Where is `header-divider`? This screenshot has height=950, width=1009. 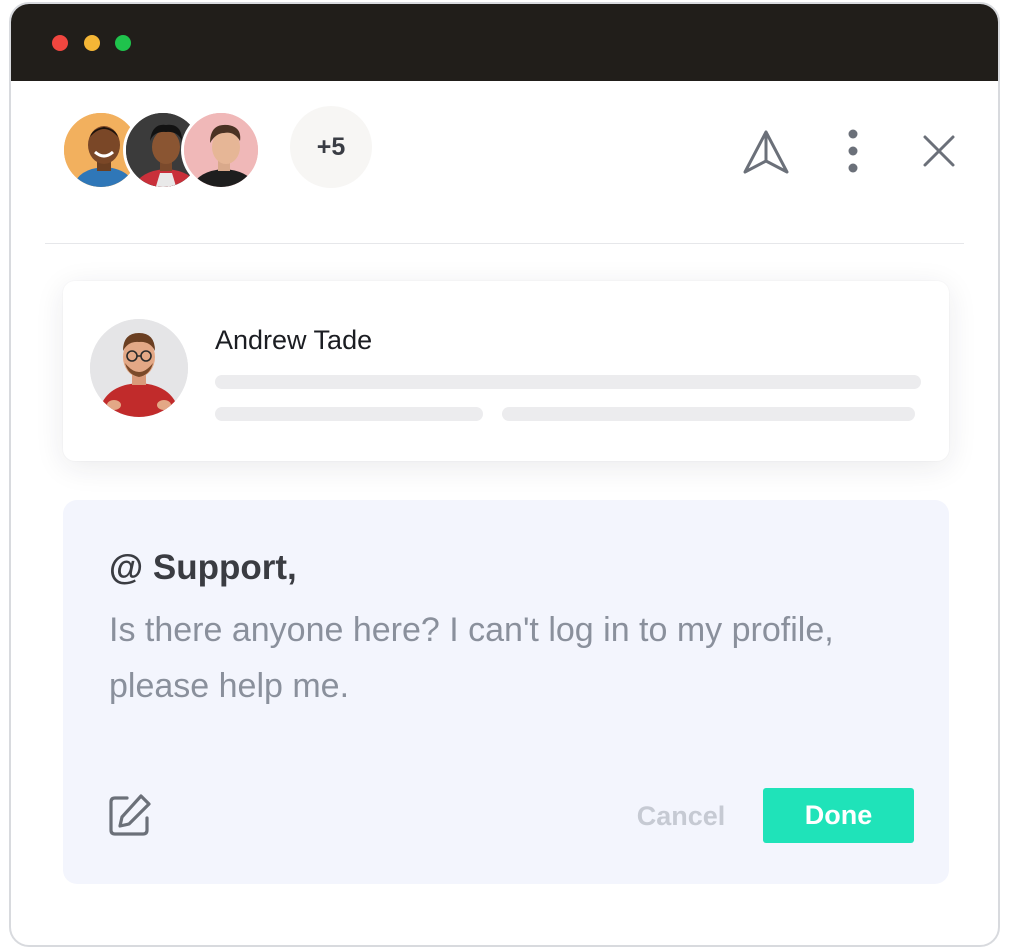
header-divider is located at coordinates (504, 243).